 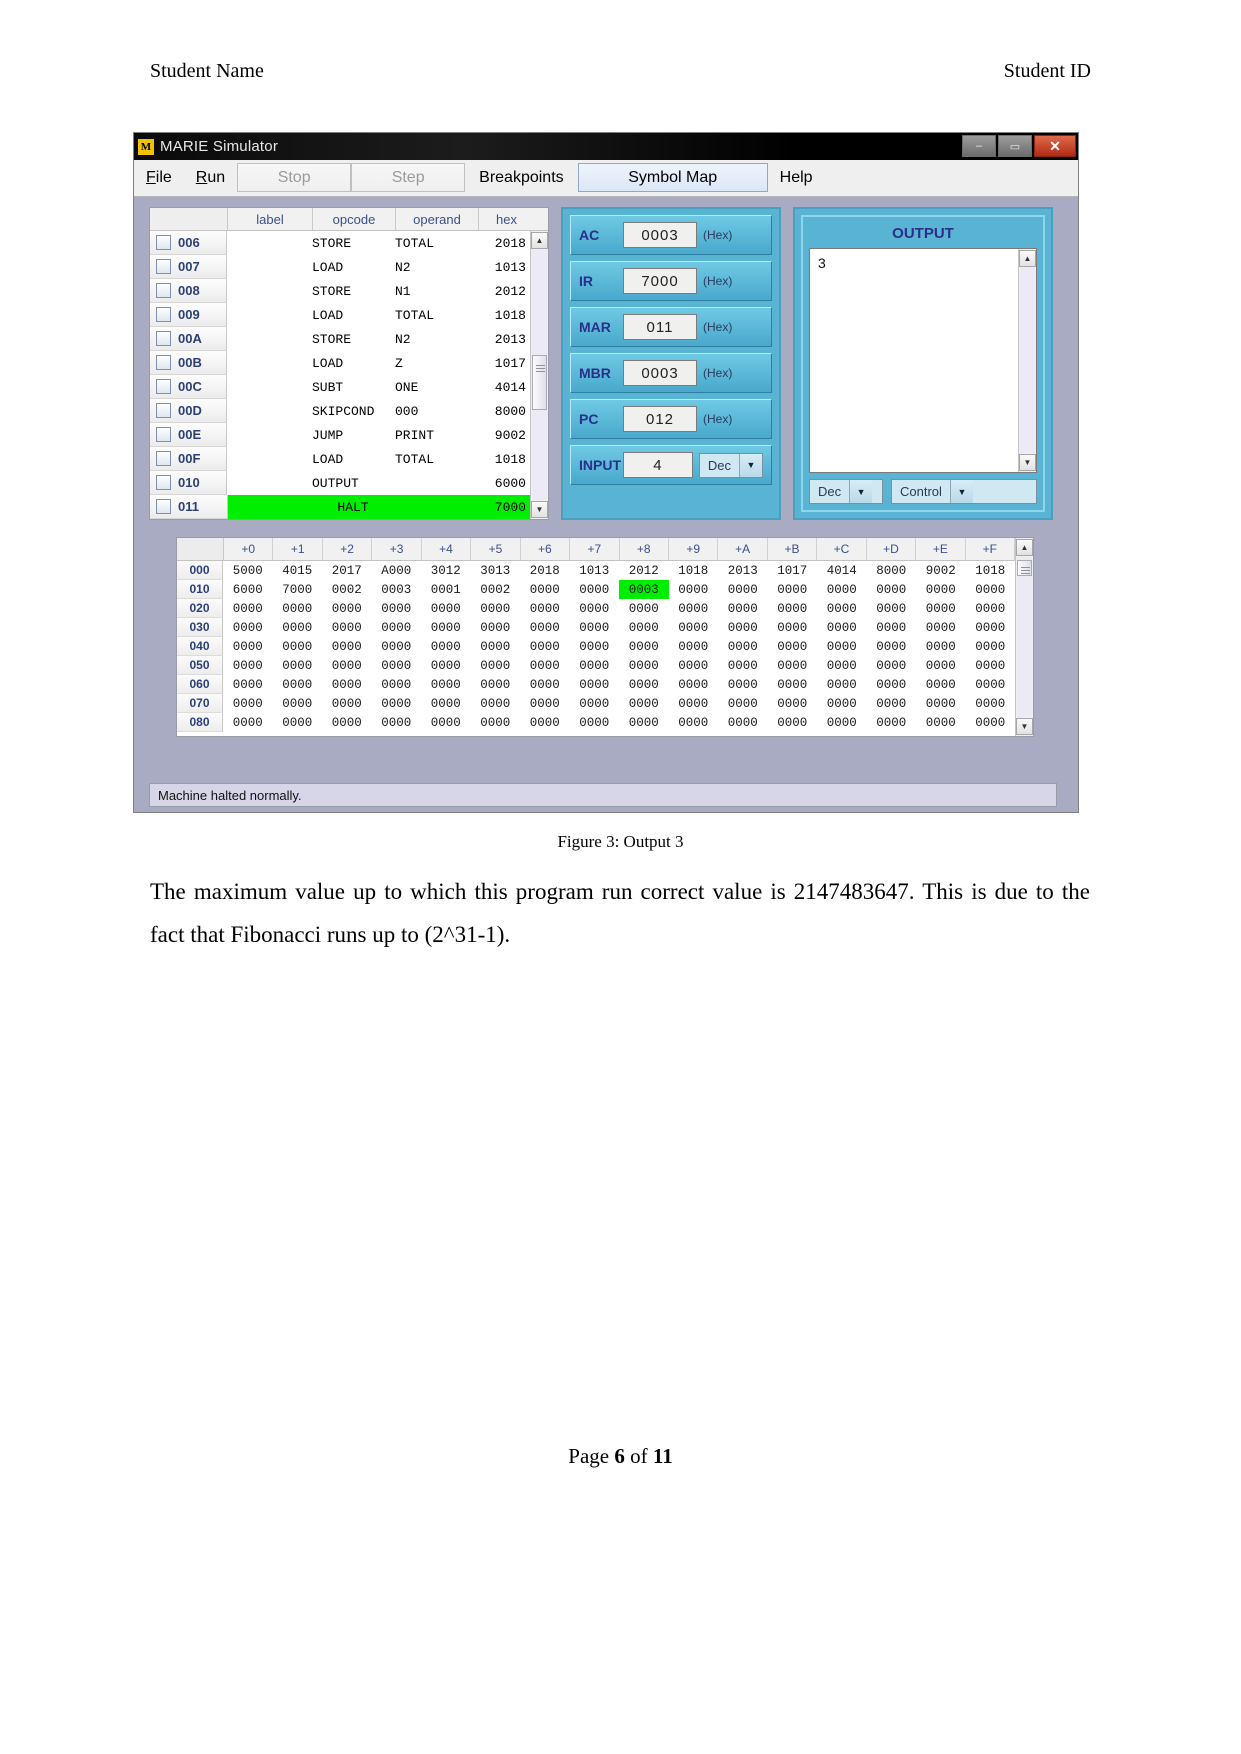 What do you see at coordinates (521, 177) in the screenshot?
I see `button-breakpoints: Breakpoints` at bounding box center [521, 177].